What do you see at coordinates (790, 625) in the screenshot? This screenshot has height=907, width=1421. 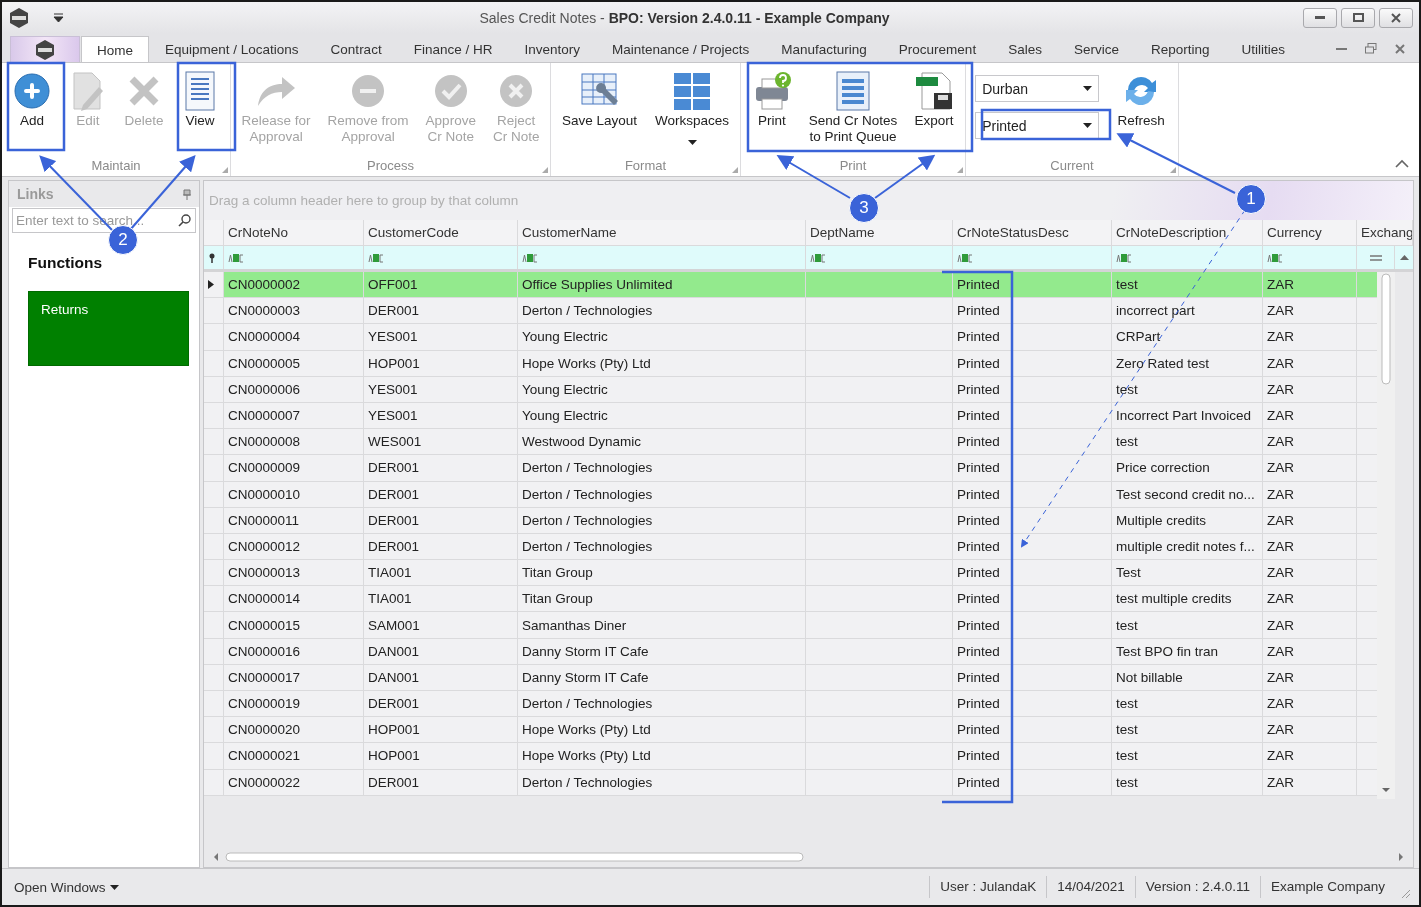 I see `table-row: CN0000015 SAM001 Samanthas Diner Printed test ZAR` at bounding box center [790, 625].